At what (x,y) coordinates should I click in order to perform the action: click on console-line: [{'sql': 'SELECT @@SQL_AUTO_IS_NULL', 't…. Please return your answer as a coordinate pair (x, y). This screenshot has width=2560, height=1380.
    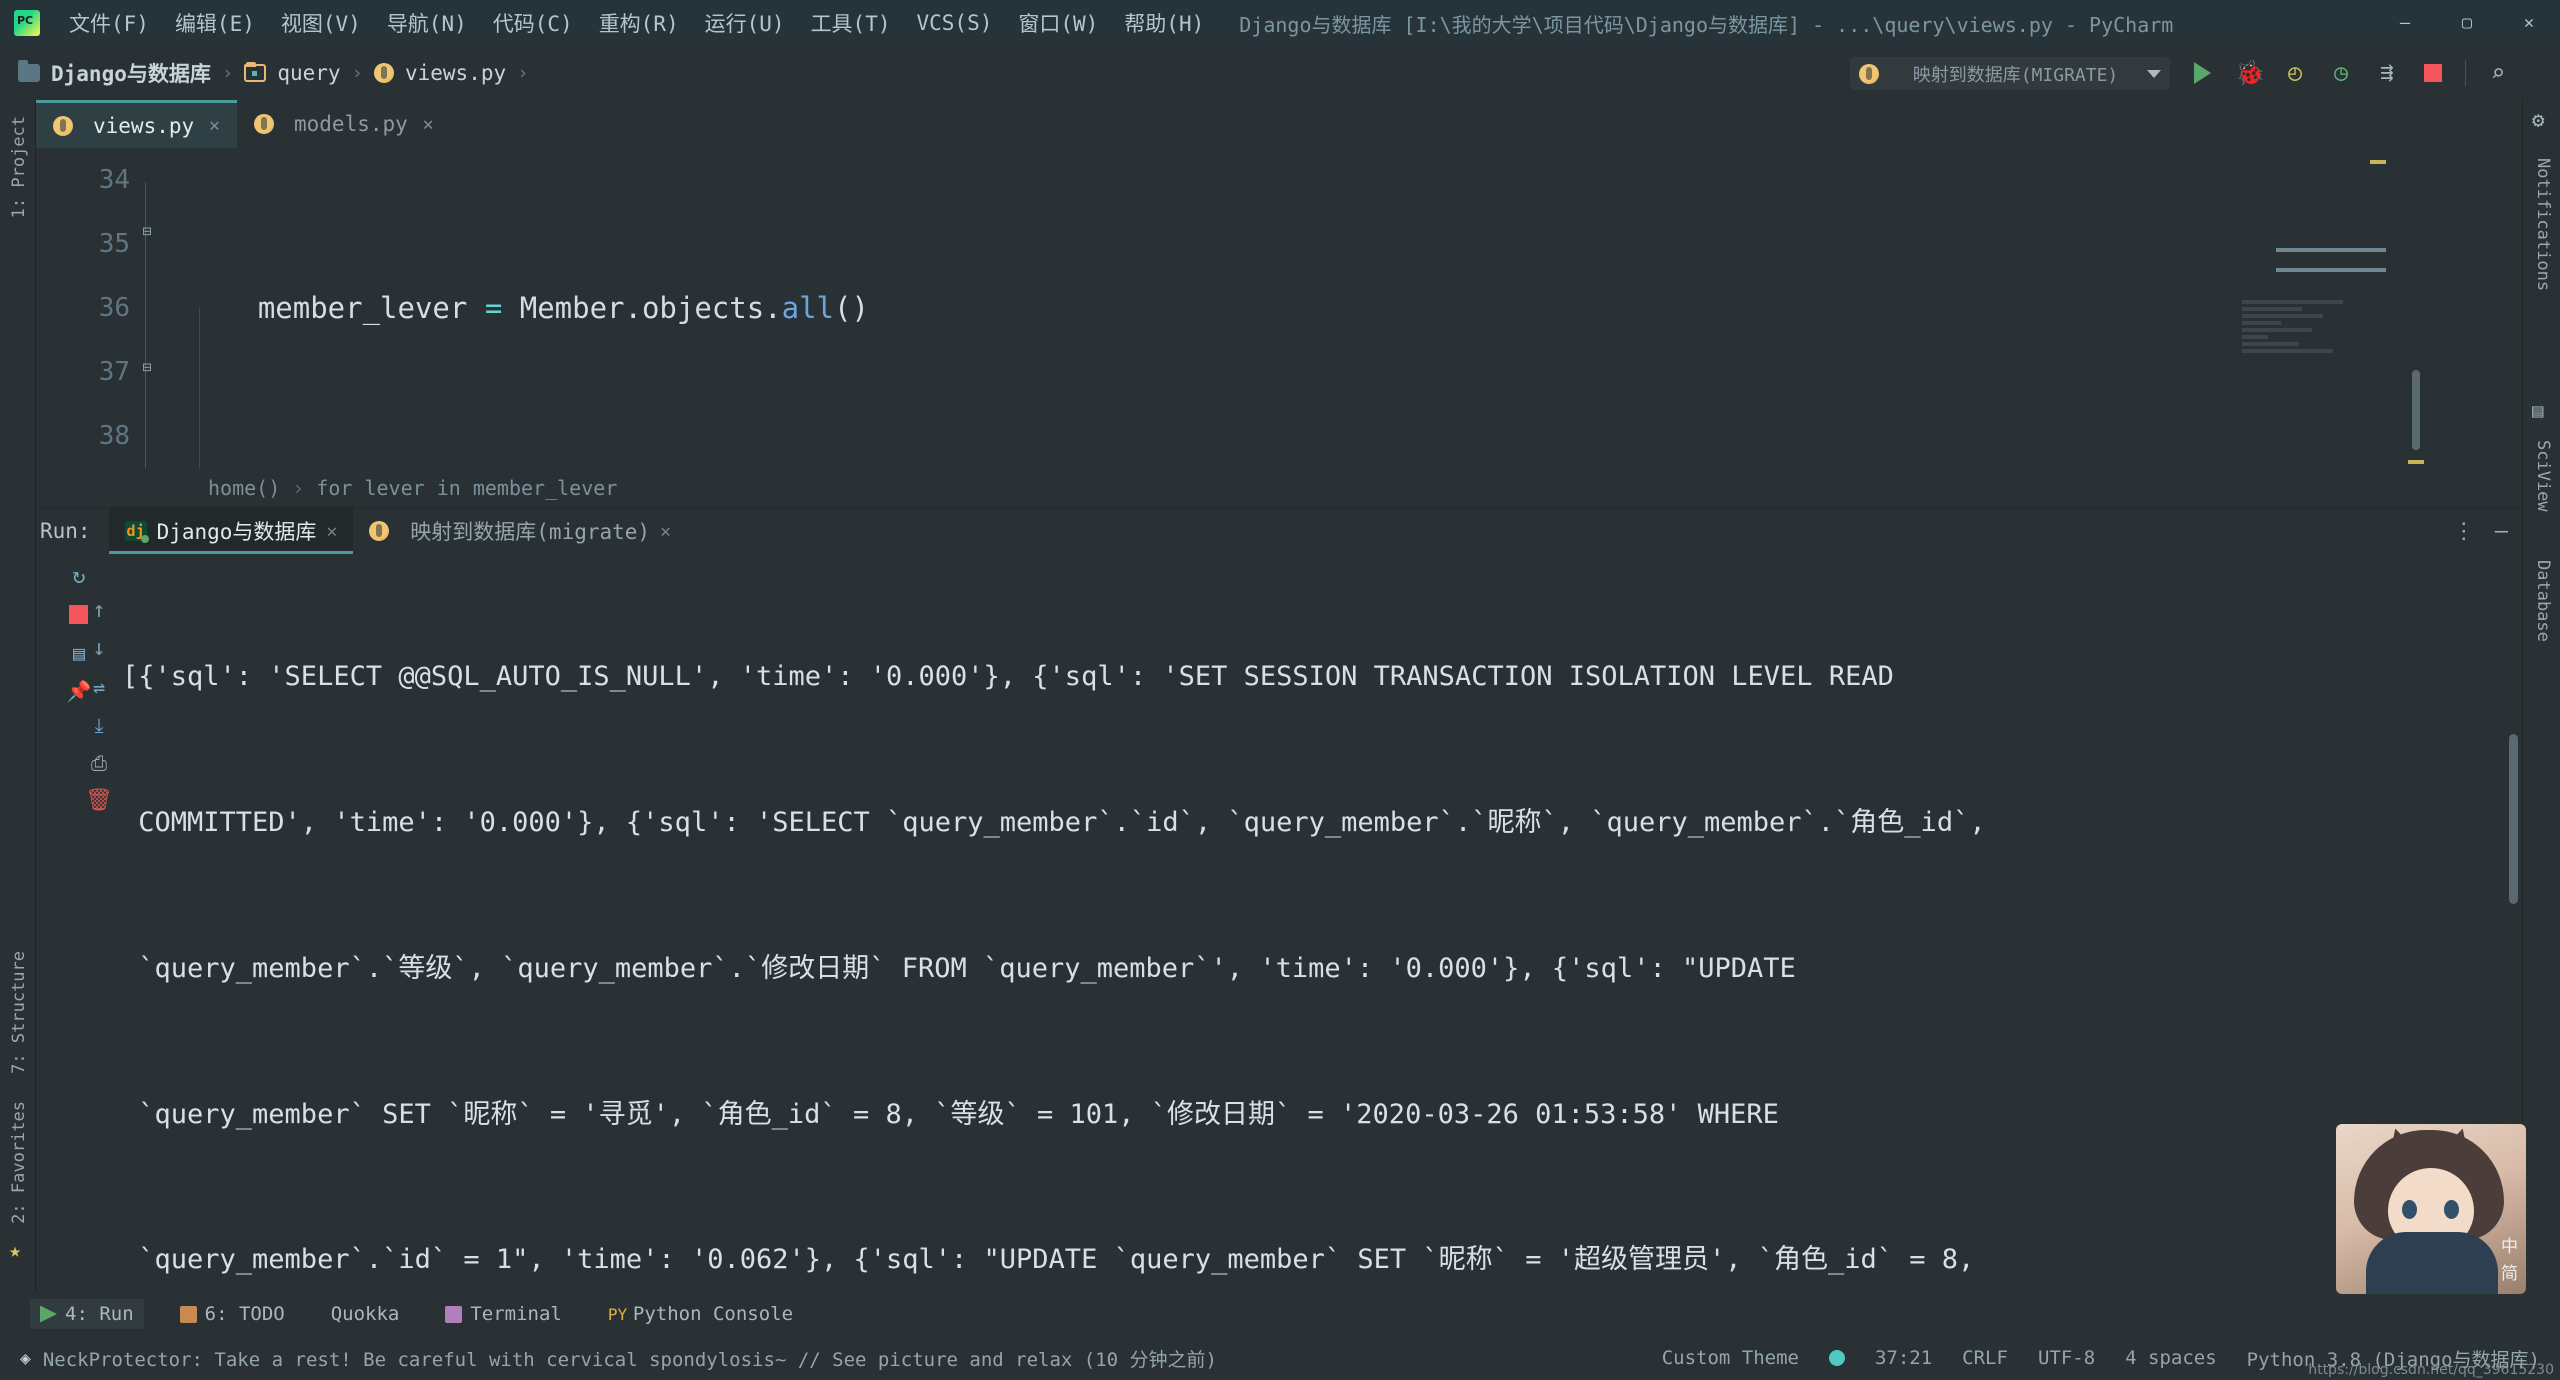
    Looking at the image, I should click on (1008, 677).